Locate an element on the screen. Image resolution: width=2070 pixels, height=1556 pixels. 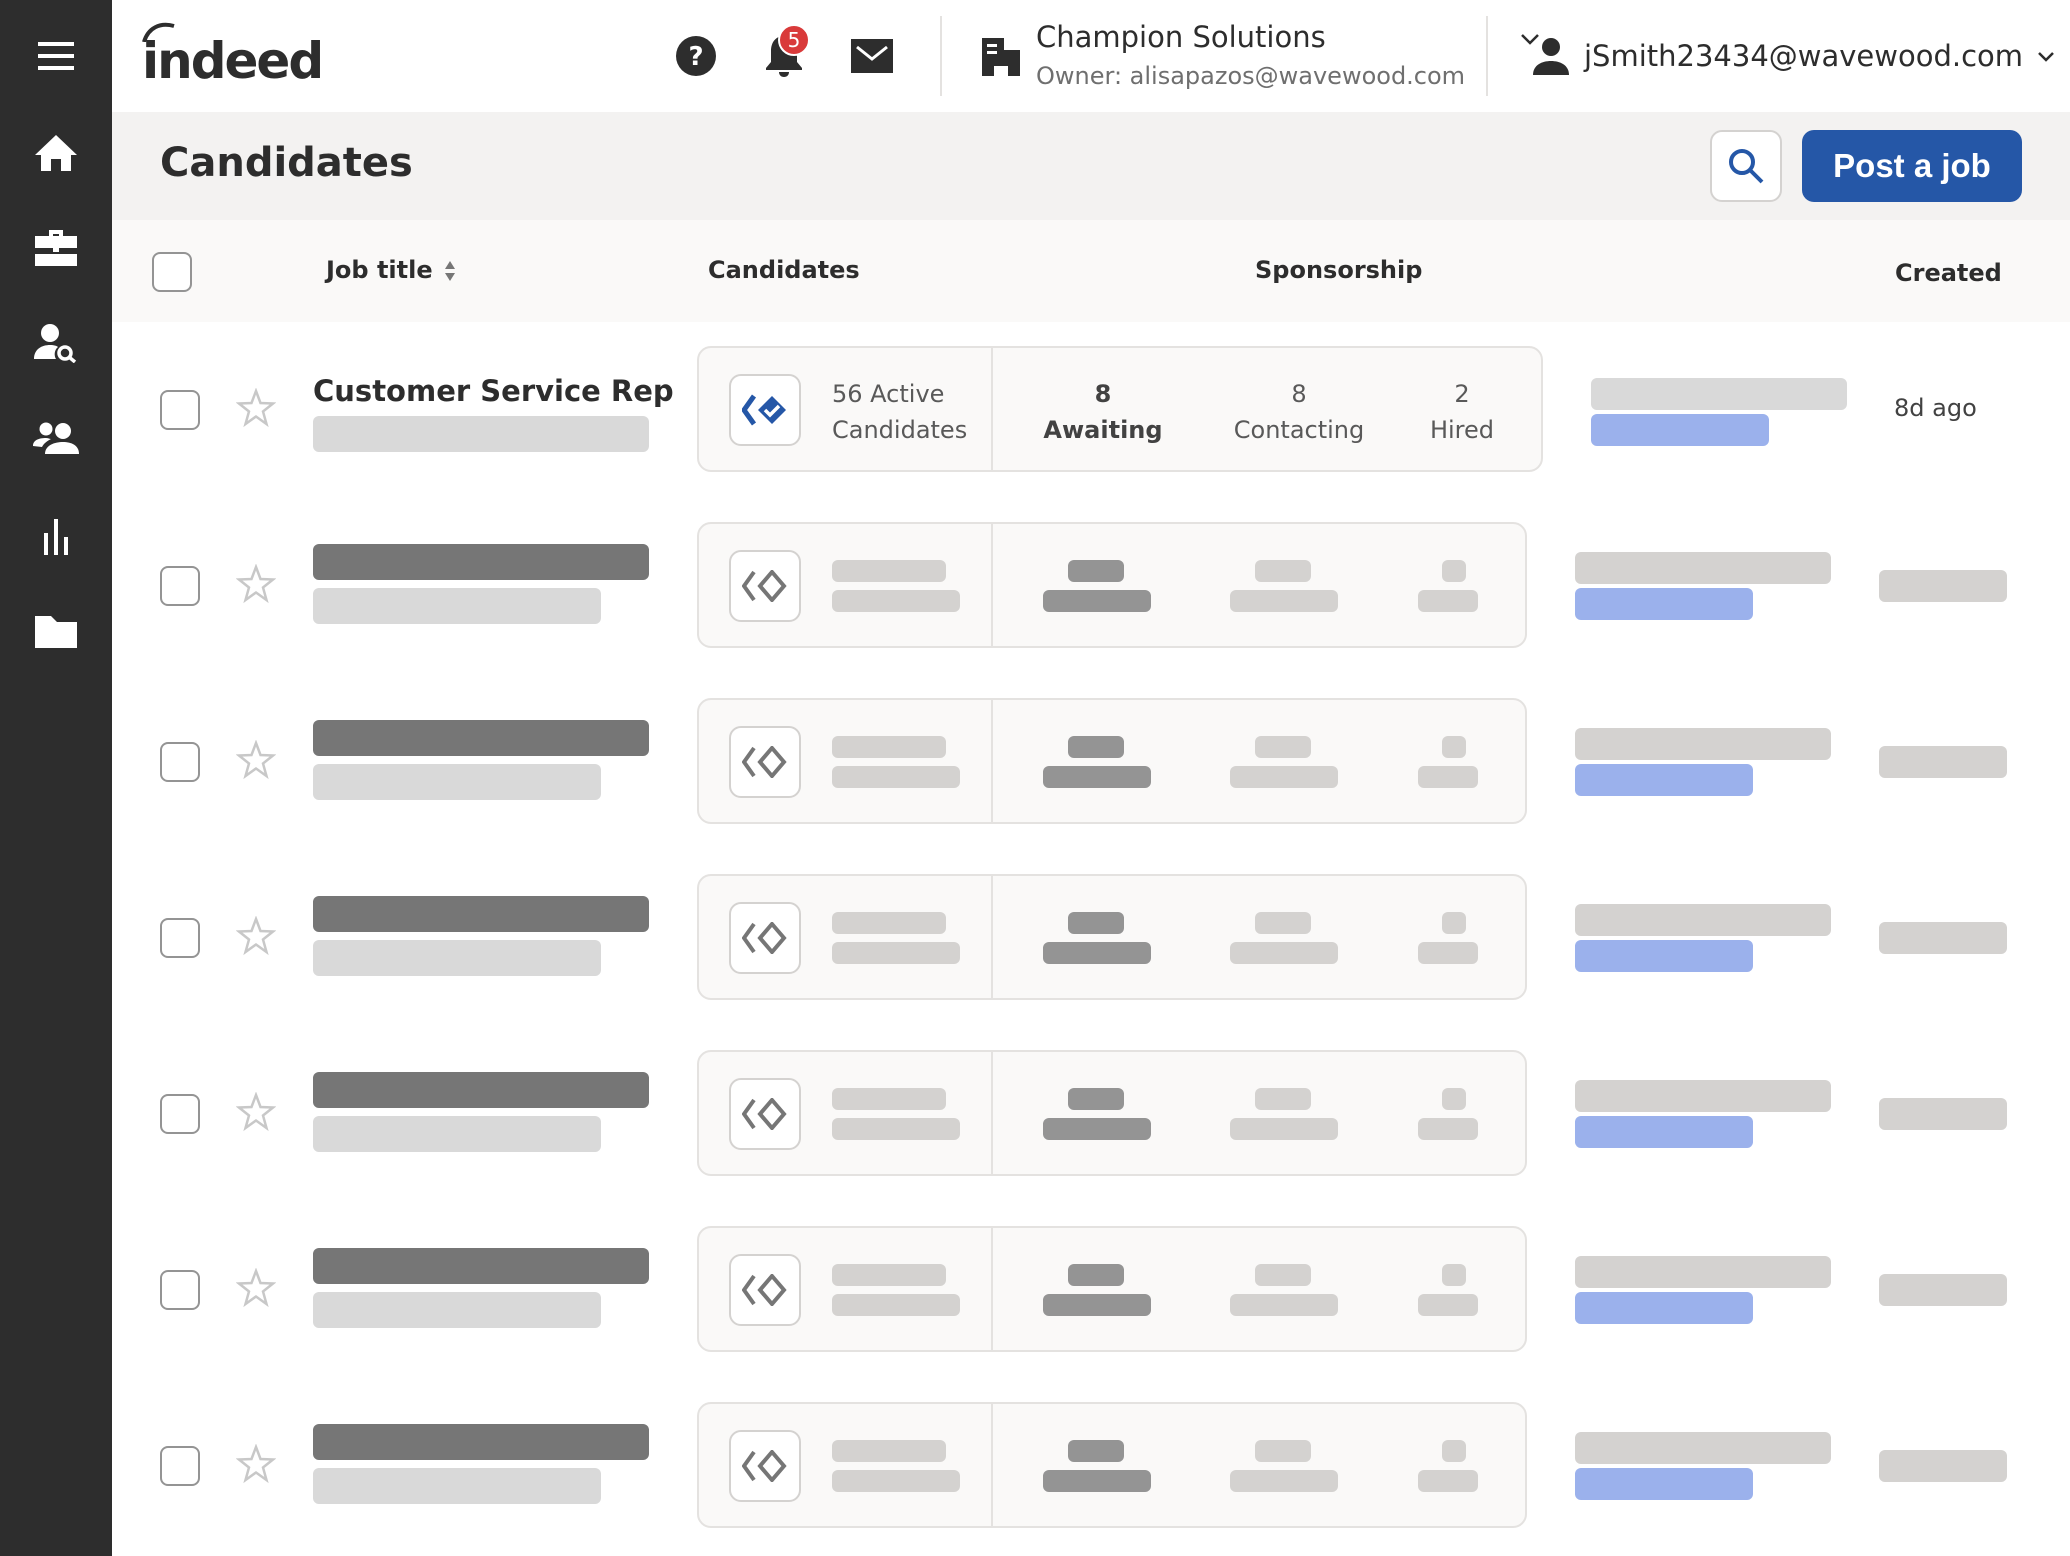
sidebar-item-home is located at coordinates (56, 153).